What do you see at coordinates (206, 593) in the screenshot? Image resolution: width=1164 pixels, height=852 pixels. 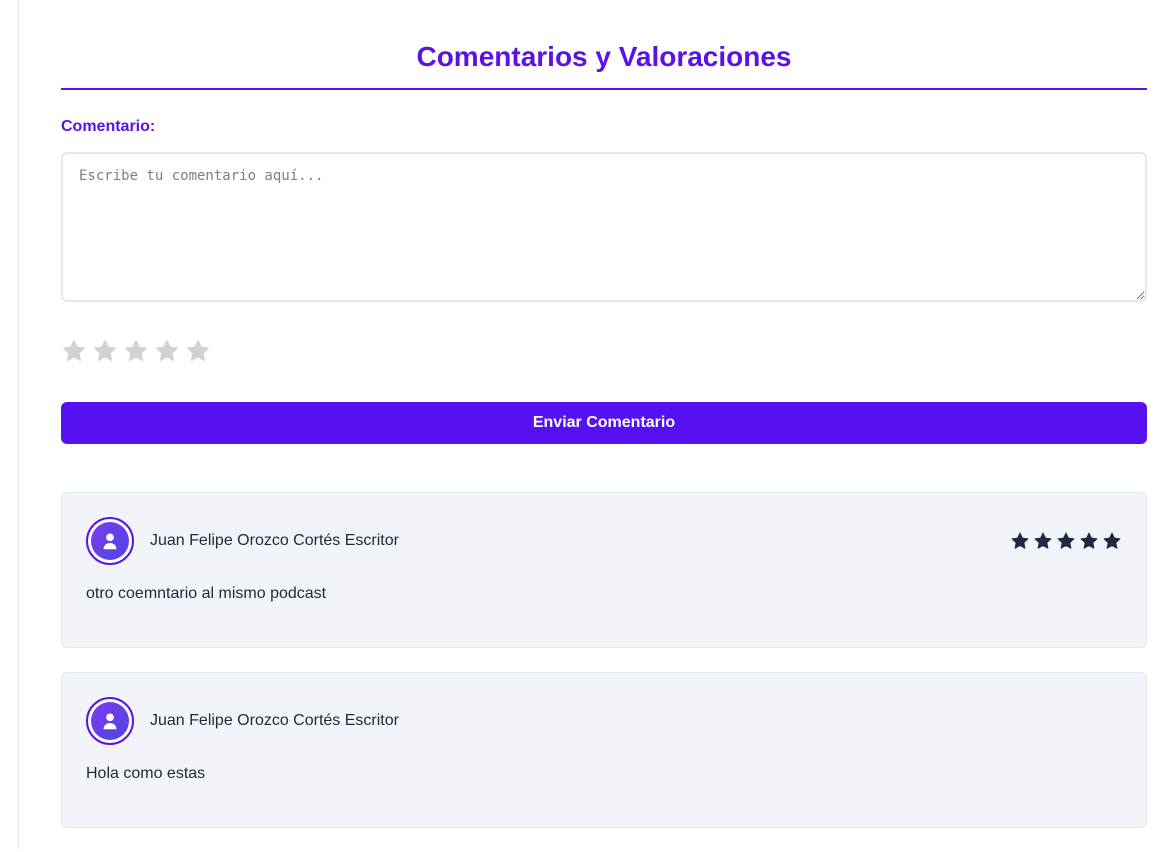 I see `comment-text: otro coemntario al mismo podcast` at bounding box center [206, 593].